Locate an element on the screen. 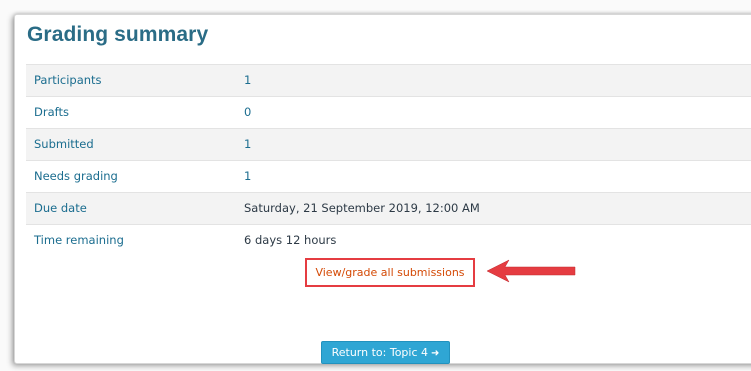 This screenshot has height=371, width=751. row-value: 0 is located at coordinates (497, 112).